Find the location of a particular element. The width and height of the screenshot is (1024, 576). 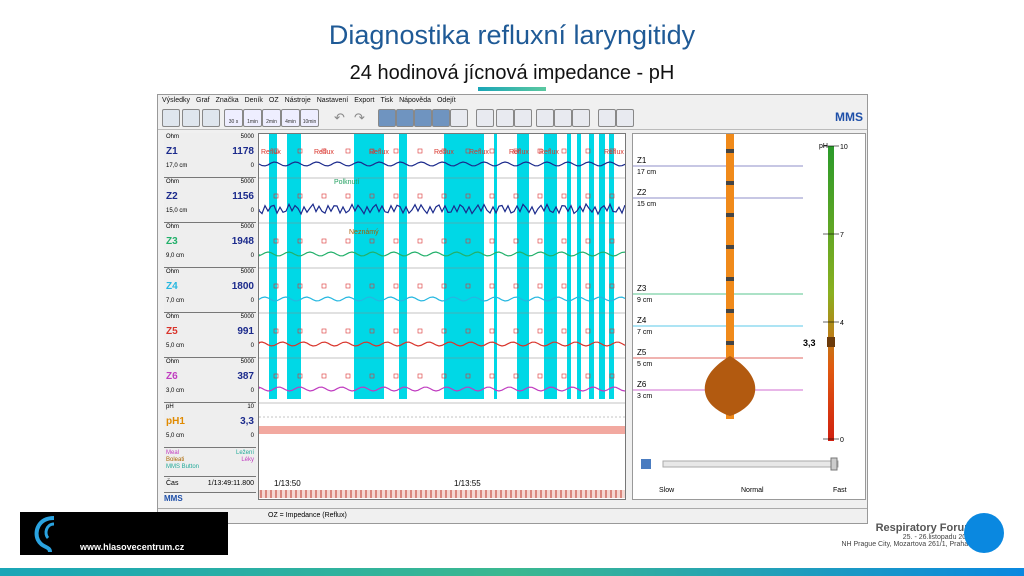

timeline-bar is located at coordinates (442, 494).